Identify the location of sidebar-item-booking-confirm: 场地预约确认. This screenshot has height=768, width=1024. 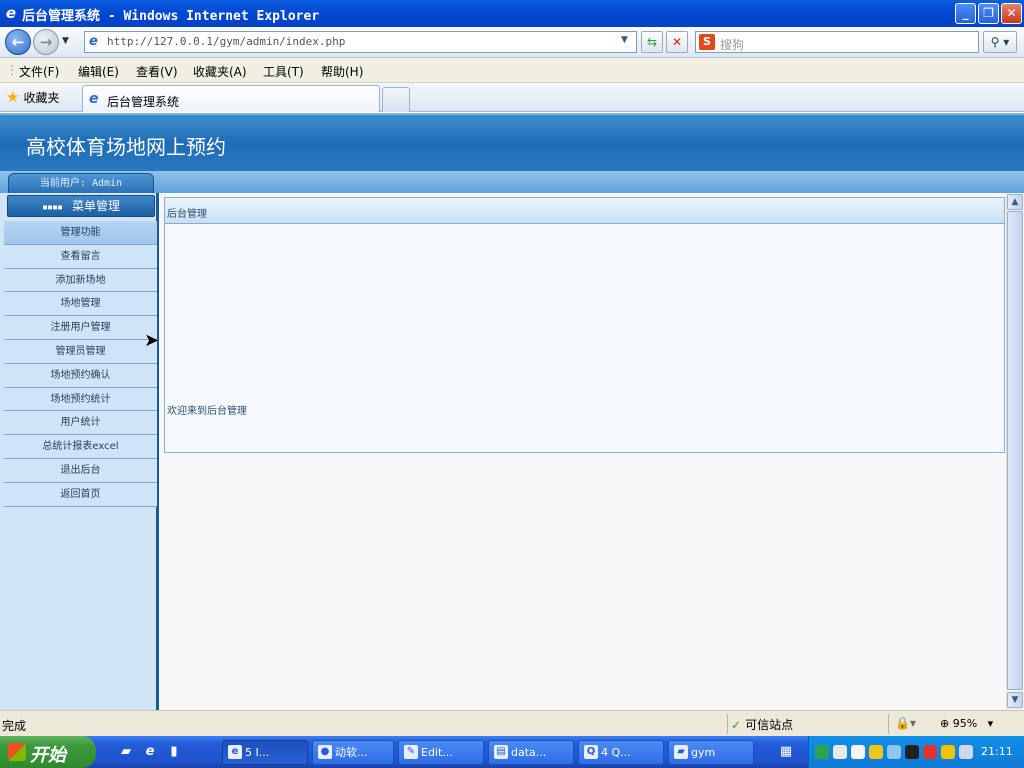
(80, 375).